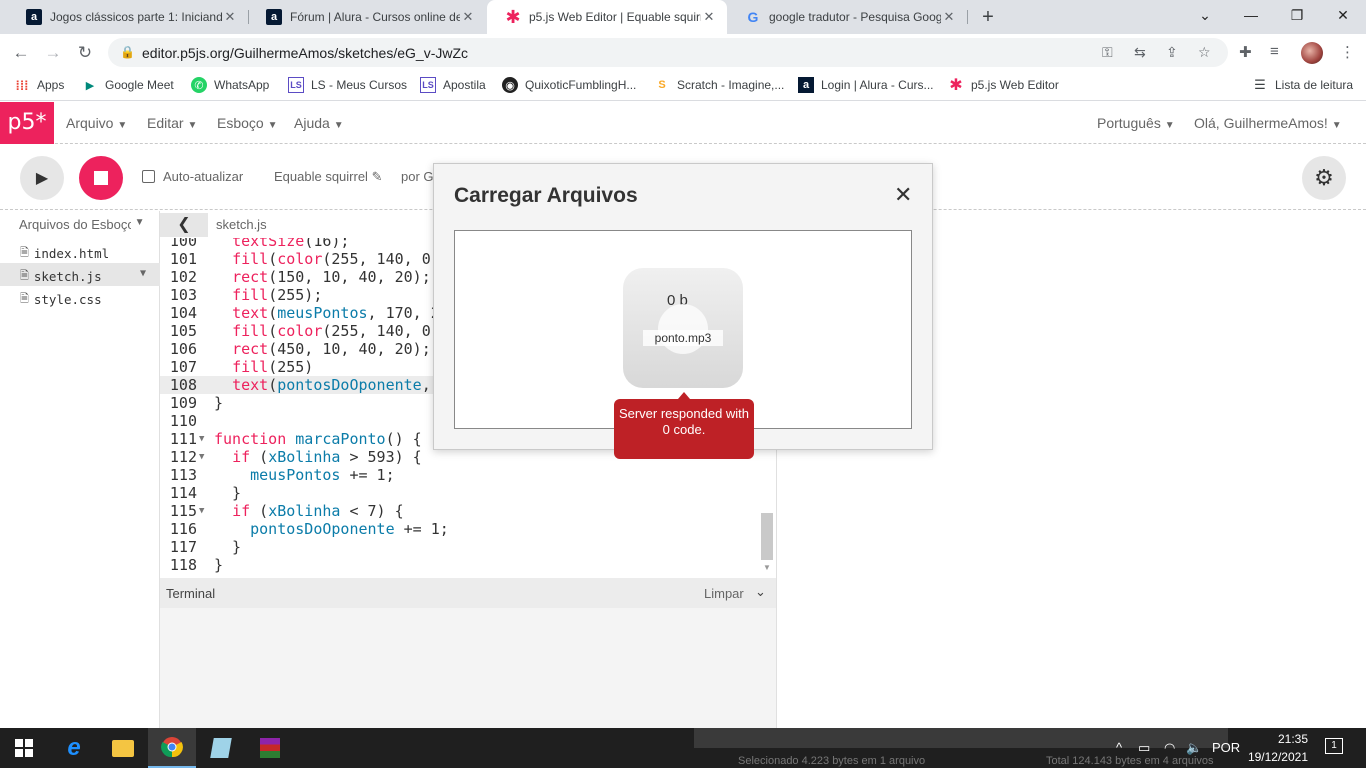  I want to click on menu-ajuda: Ajuda ▼, so click(319, 123).